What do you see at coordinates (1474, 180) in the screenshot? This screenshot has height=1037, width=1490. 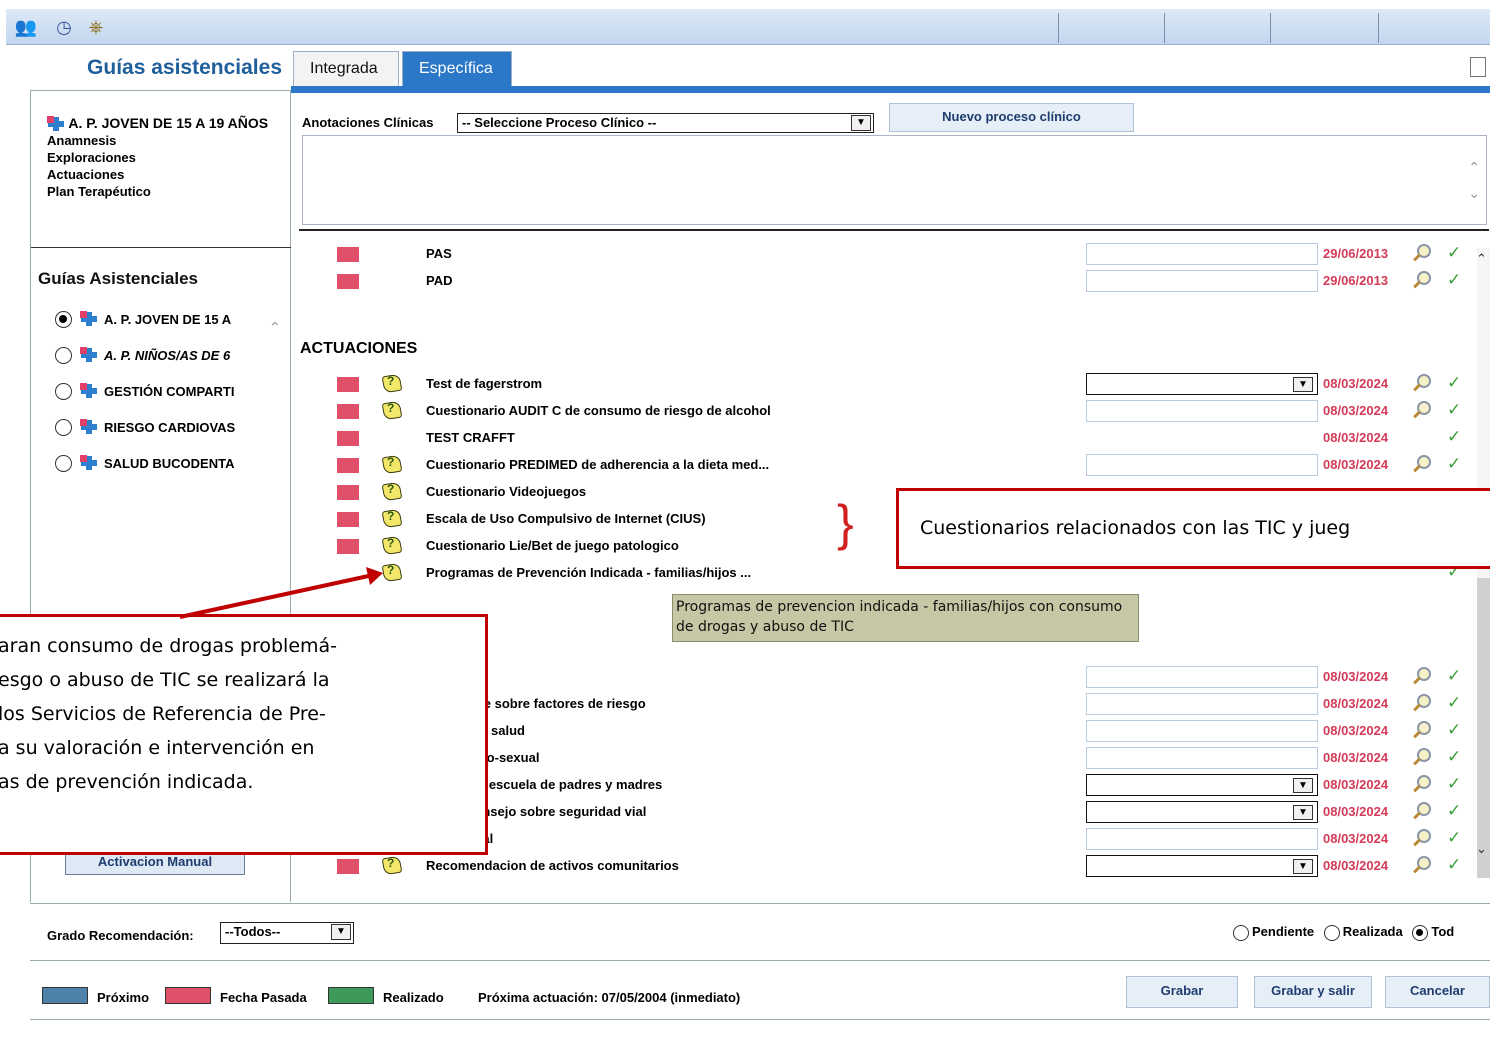 I see `textarea-scroll-icon: ⌃ ⌄` at bounding box center [1474, 180].